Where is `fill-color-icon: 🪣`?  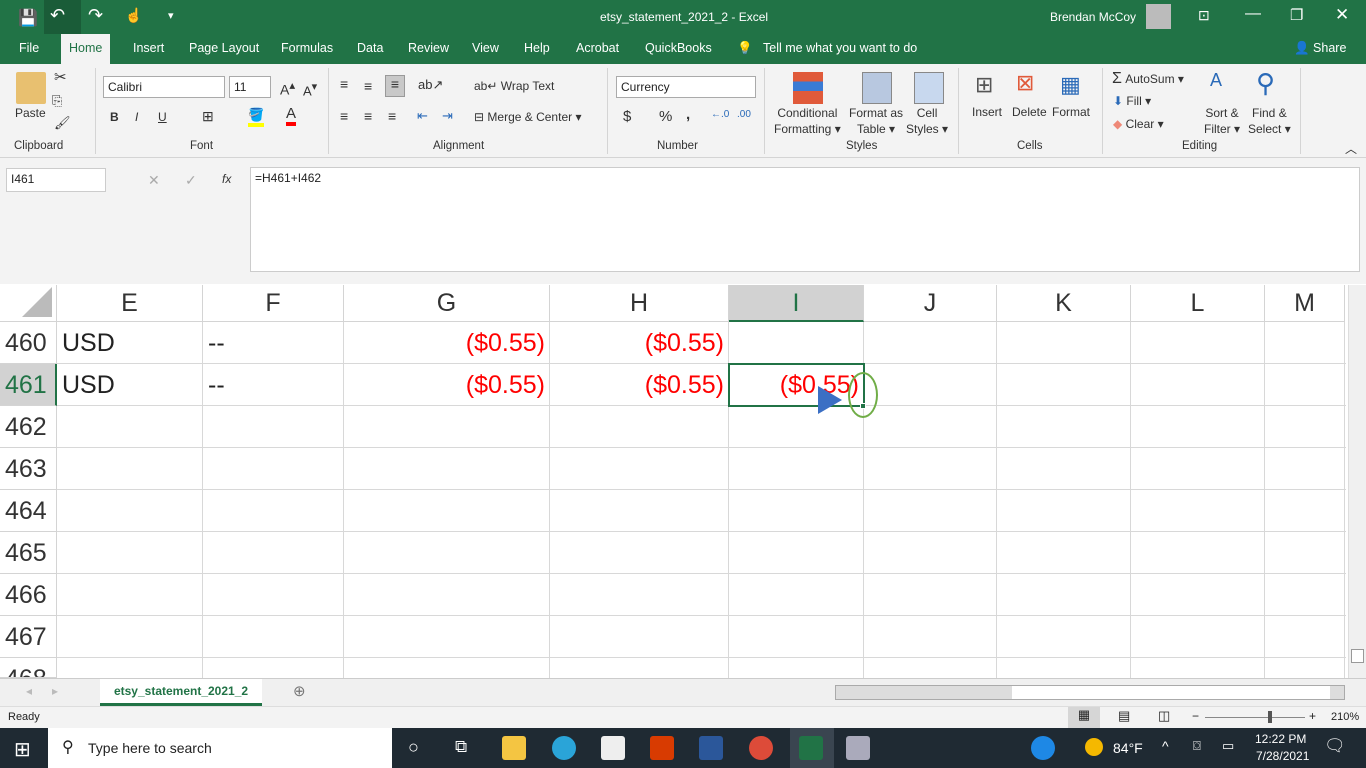 fill-color-icon: 🪣 is located at coordinates (256, 117).